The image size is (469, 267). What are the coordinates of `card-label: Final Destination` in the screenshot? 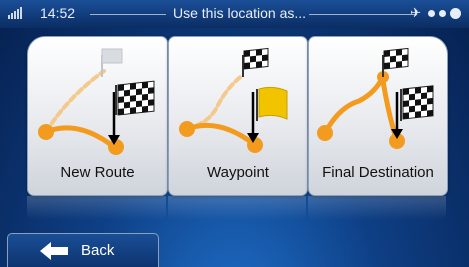 It's located at (378, 172).